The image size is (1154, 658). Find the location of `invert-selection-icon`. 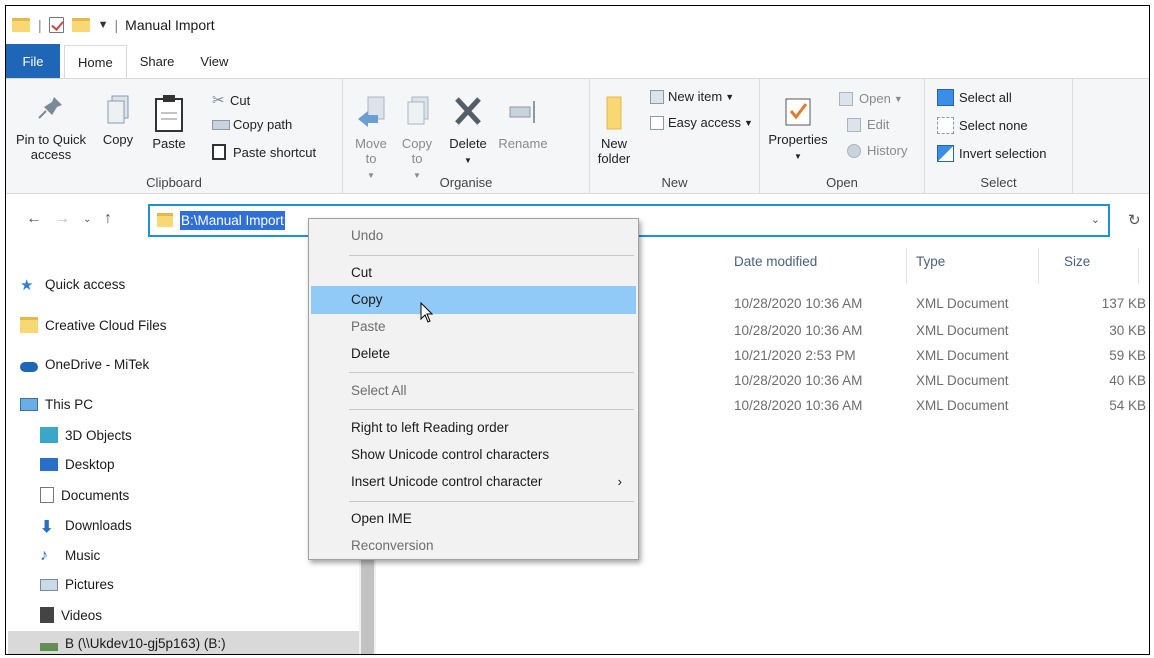

invert-selection-icon is located at coordinates (945, 153).